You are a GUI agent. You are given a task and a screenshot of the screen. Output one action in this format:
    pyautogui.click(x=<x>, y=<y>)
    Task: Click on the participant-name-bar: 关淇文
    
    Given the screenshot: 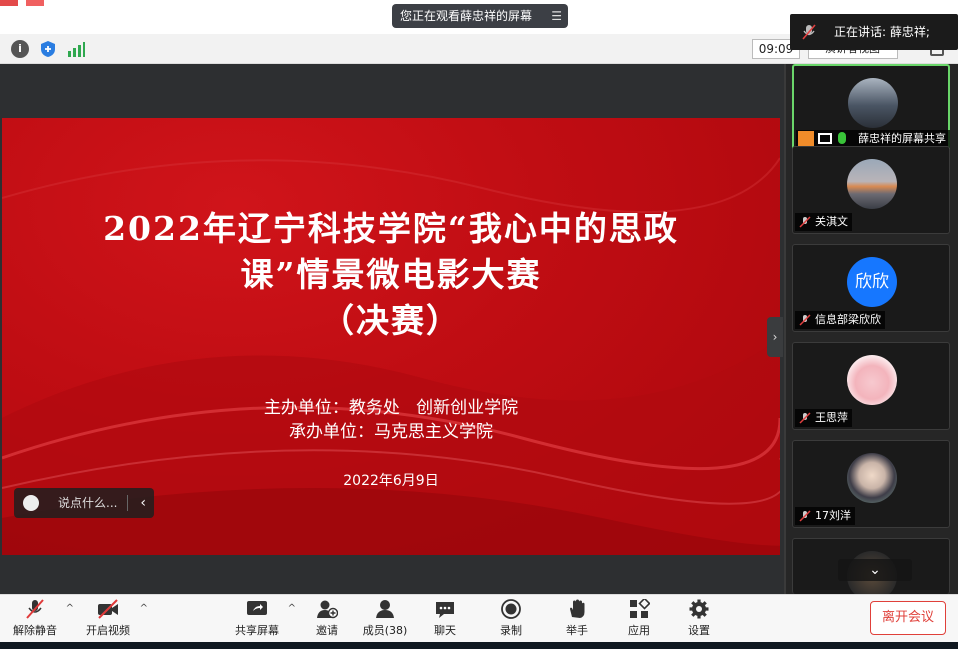 What is the action you would take?
    pyautogui.click(x=823, y=222)
    